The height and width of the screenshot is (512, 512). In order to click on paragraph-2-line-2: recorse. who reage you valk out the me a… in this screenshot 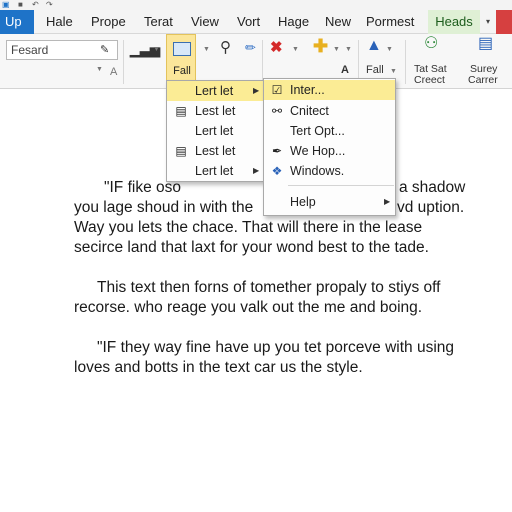, I will do `click(248, 307)`.